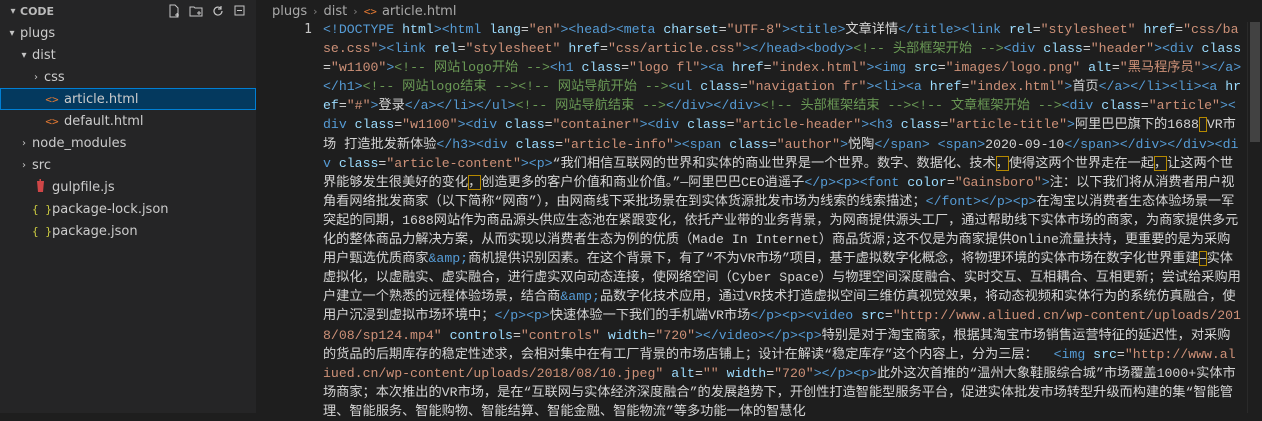  I want to click on code-token-string: "article-content", so click(453, 163).